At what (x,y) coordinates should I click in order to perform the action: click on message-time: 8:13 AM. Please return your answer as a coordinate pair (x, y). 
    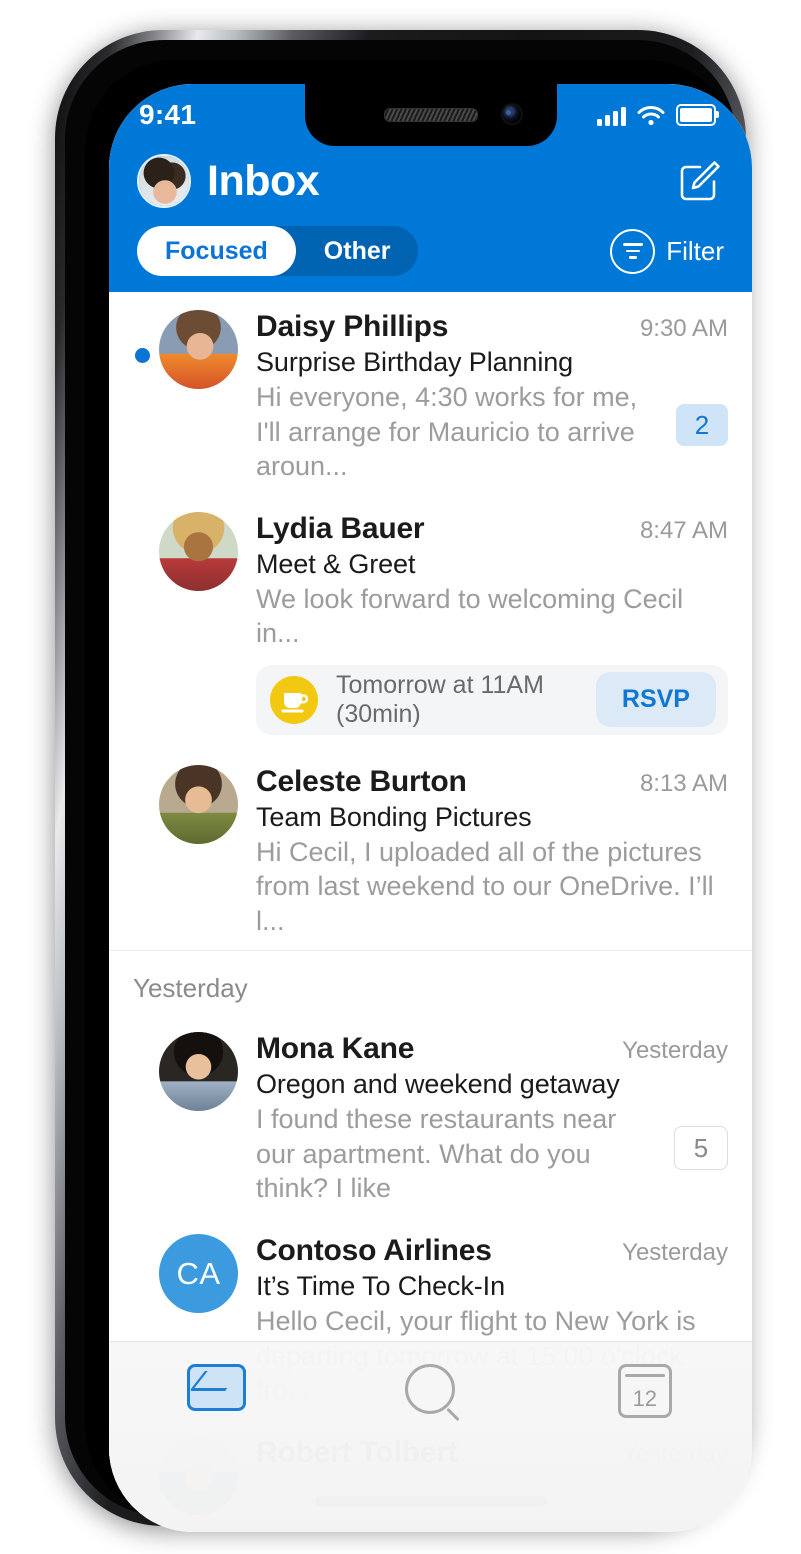
    Looking at the image, I should click on (683, 783).